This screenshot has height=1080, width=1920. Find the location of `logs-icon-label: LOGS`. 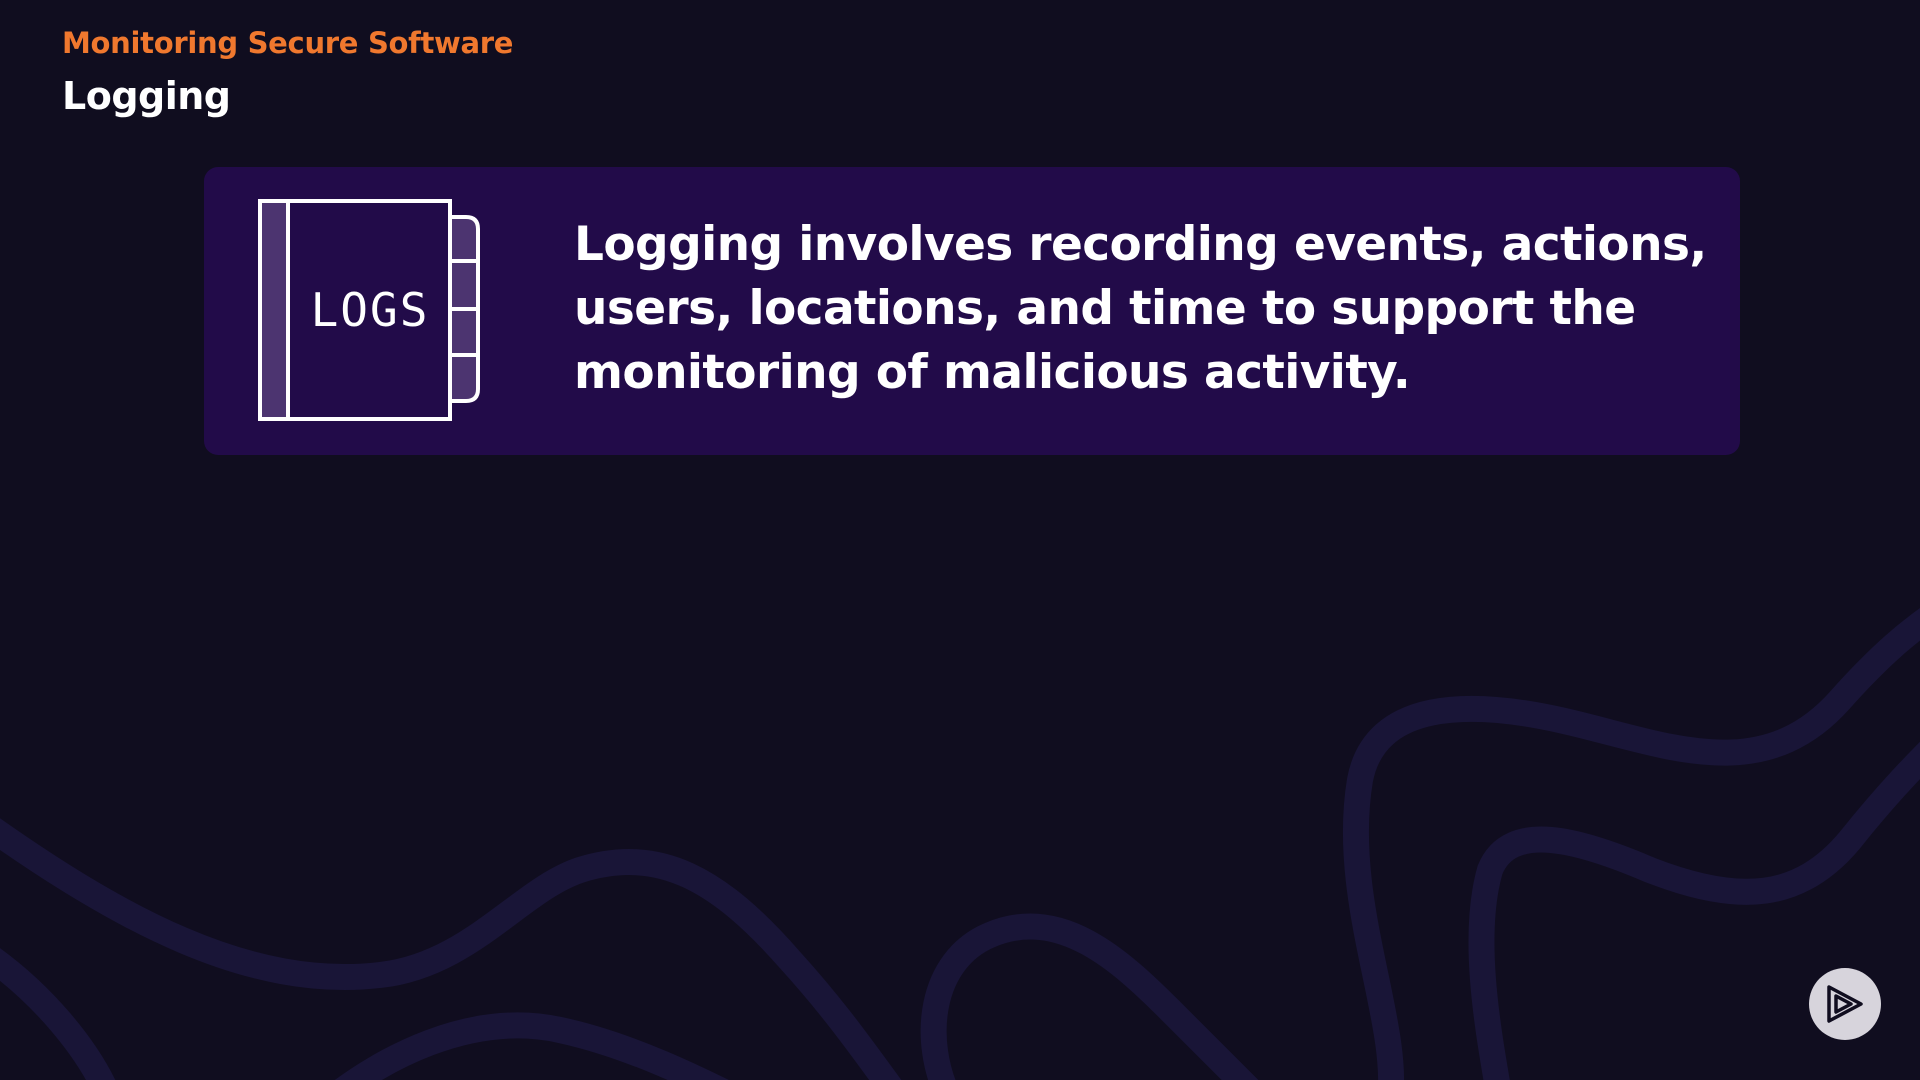

logs-icon-label: LOGS is located at coordinates (370, 310).